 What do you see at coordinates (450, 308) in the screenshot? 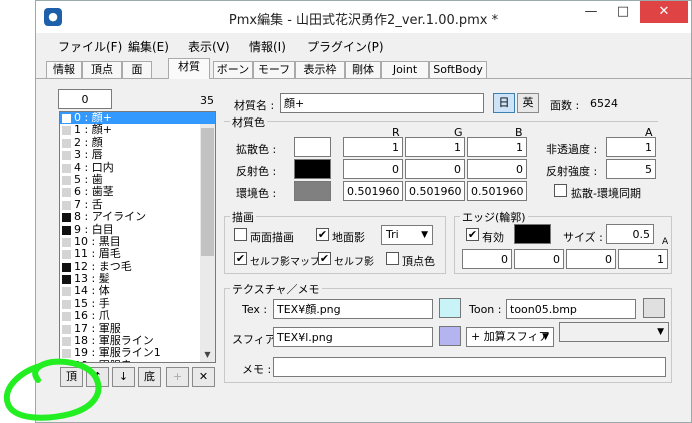
I see `tex-swatch` at bounding box center [450, 308].